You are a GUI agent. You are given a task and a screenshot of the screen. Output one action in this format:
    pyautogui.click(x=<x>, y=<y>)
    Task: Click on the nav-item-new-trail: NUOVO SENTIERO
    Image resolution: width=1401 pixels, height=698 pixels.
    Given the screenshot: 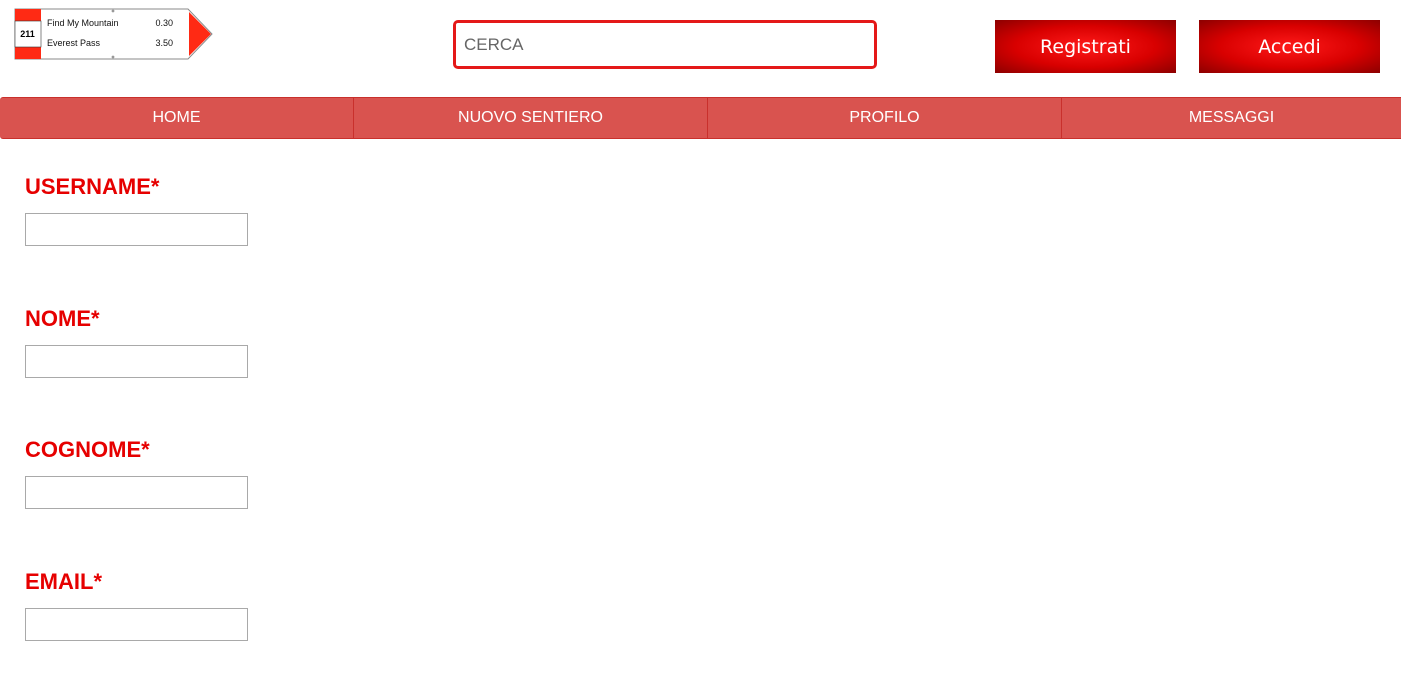 What is the action you would take?
    pyautogui.click(x=531, y=118)
    